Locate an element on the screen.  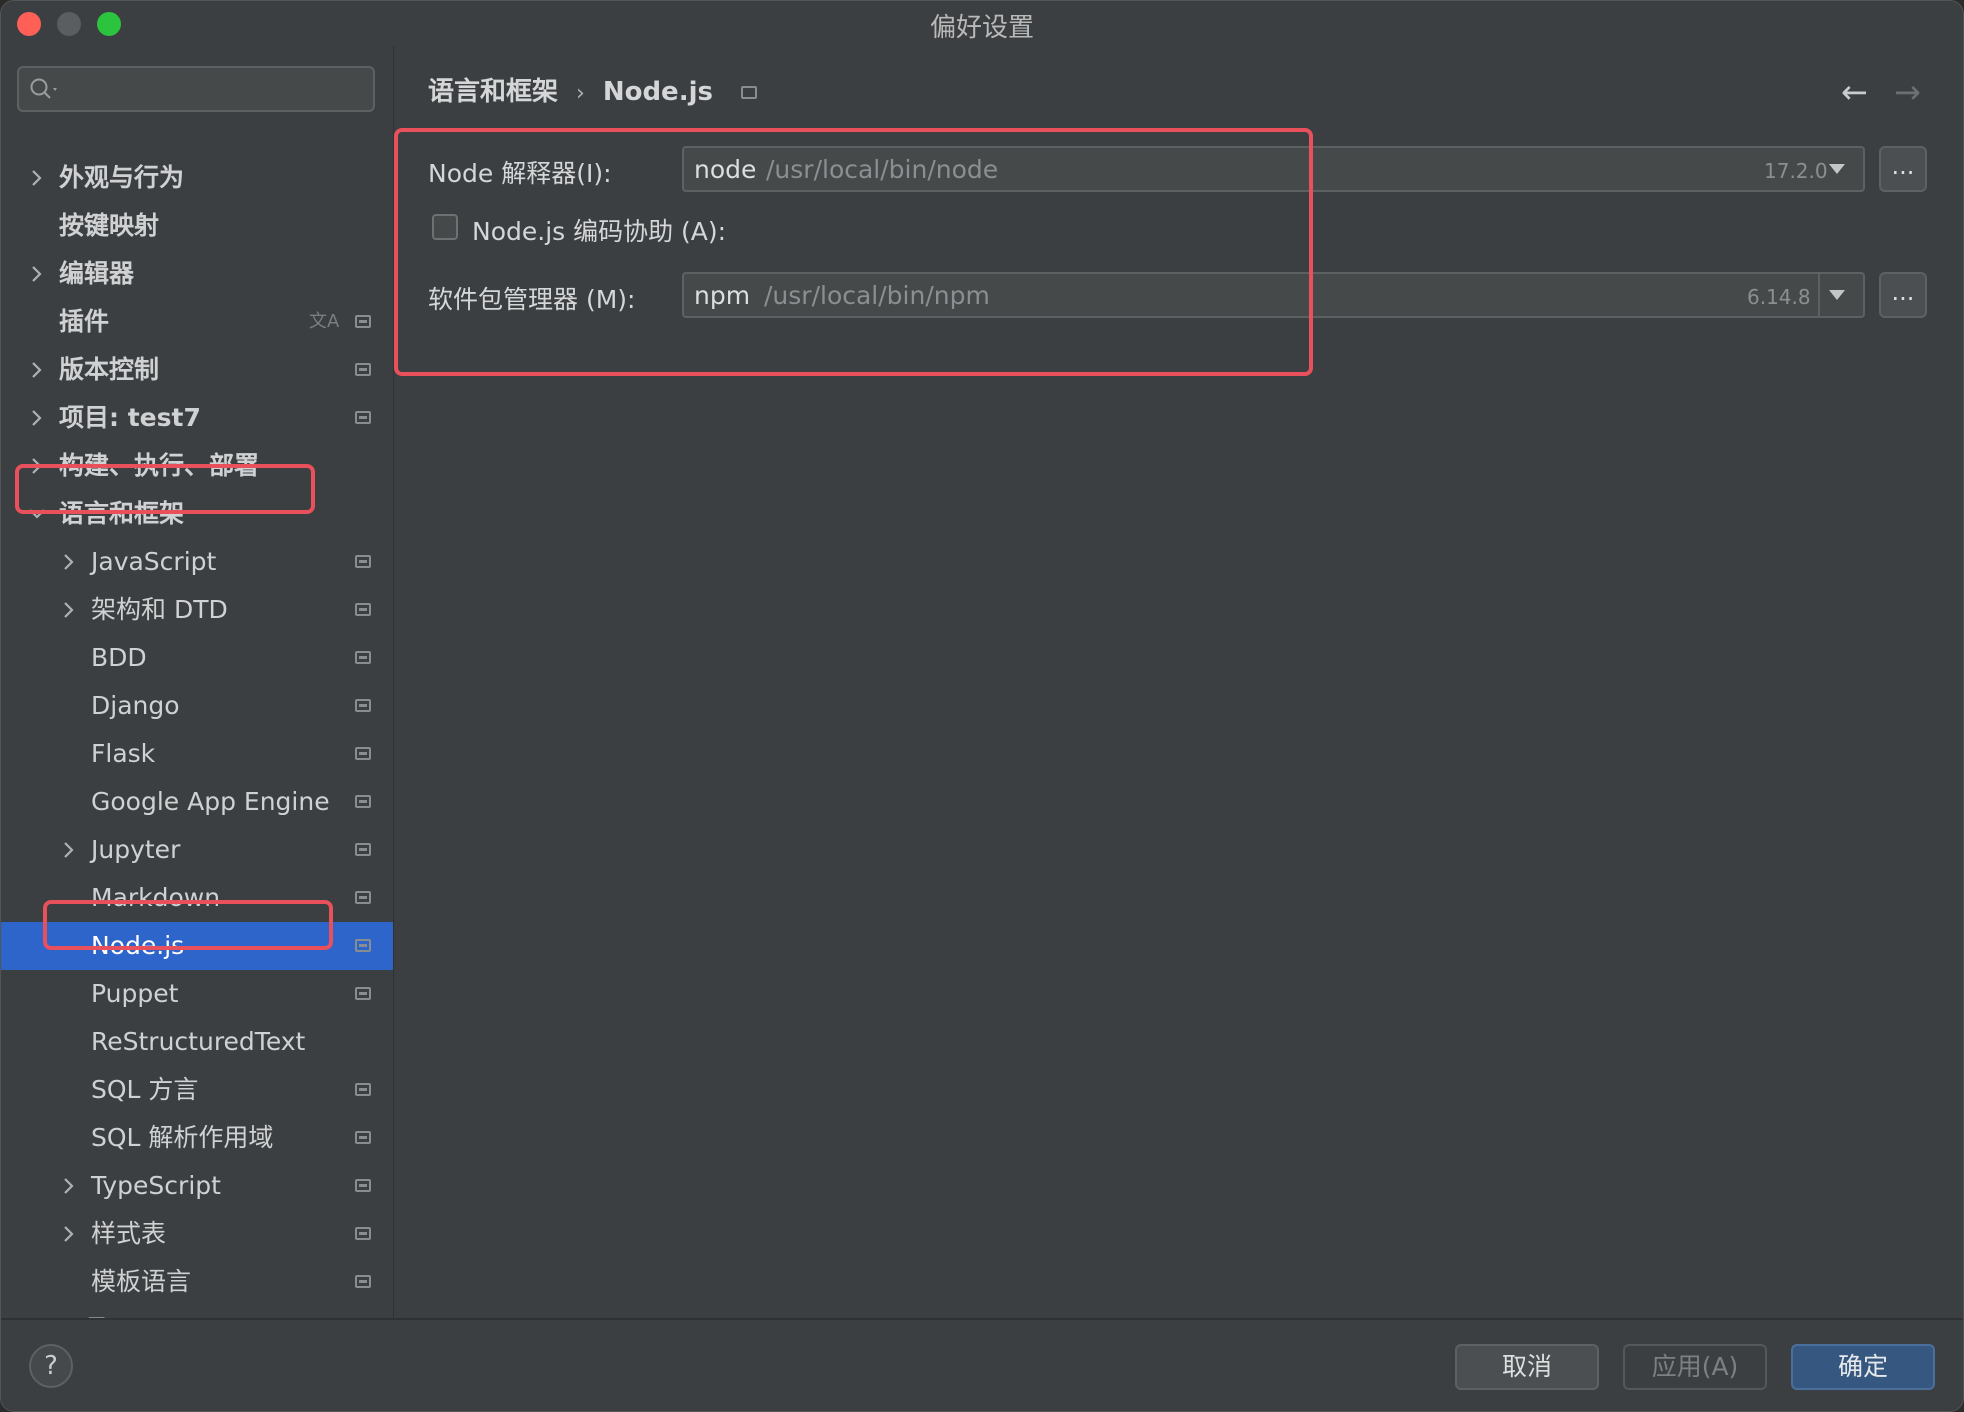
sidebar-item: JavaScript is located at coordinates (197, 562).